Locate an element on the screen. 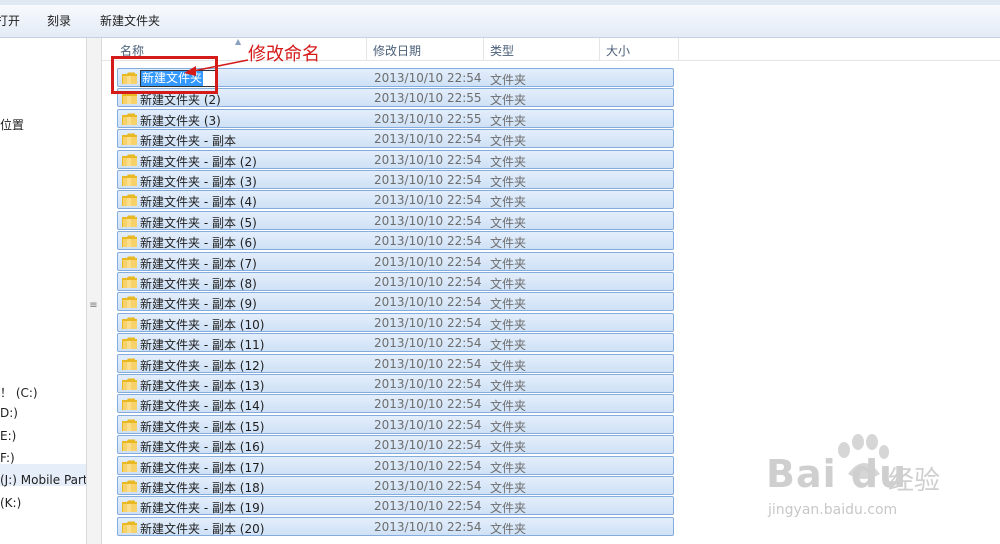  baidu-watermark: Bai du 经验 jingyan.baidu.com is located at coordinates (871, 479).